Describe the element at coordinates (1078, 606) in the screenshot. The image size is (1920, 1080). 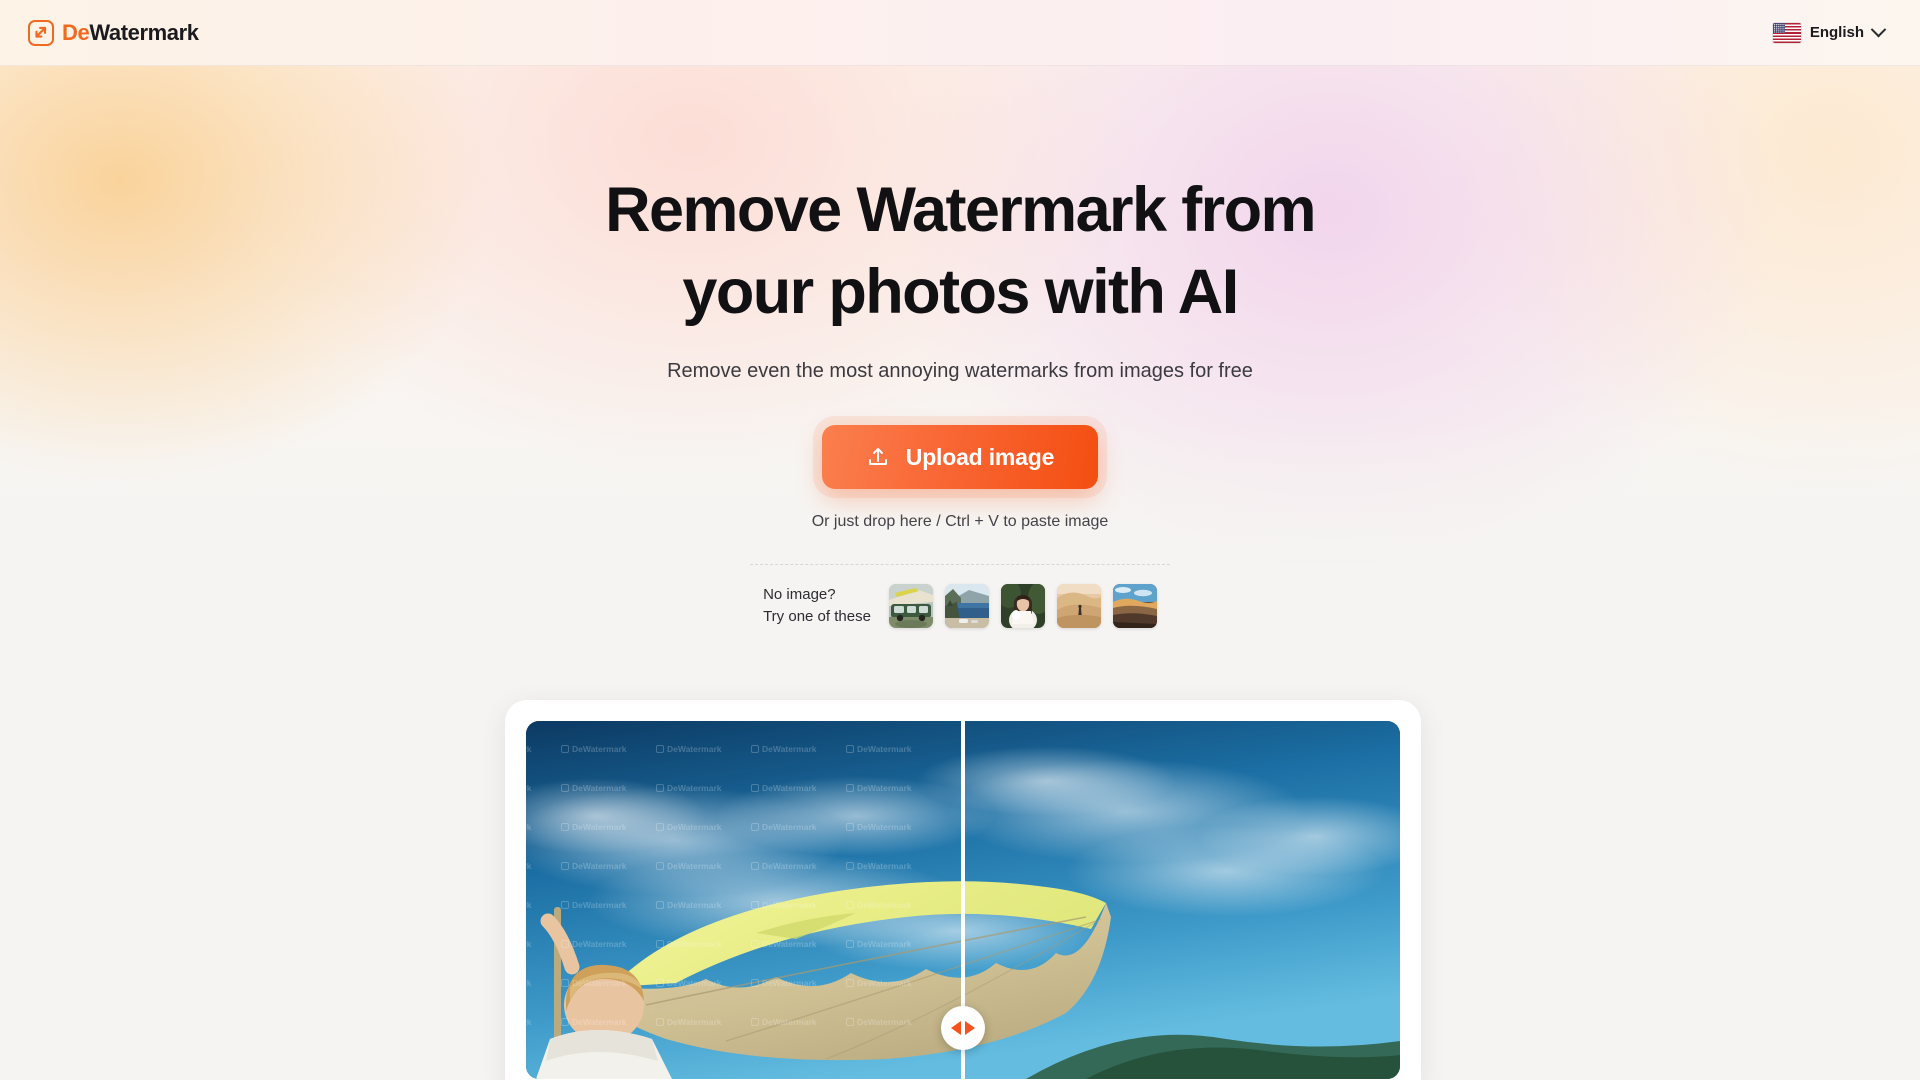
I see `sample-thumbnail-desert-dunes` at that location.